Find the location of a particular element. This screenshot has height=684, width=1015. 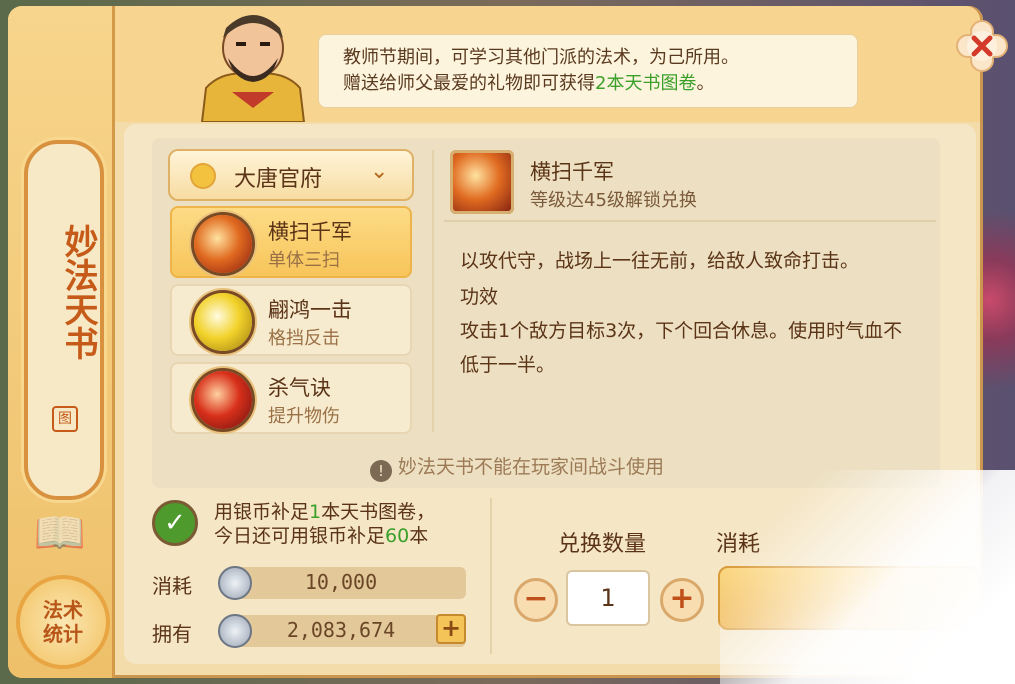

exchange-button is located at coordinates (849, 598).